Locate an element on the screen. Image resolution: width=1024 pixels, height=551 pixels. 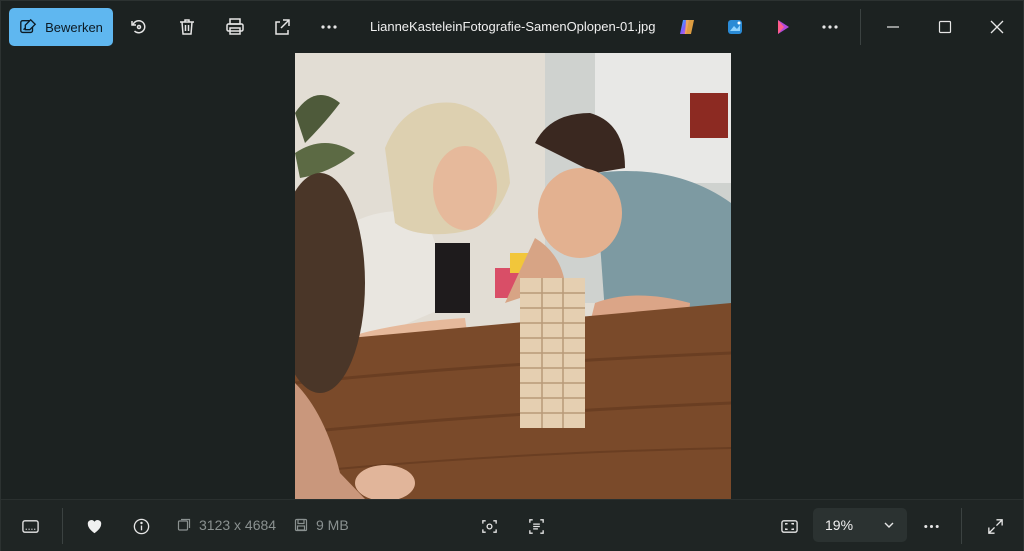
favorite-button is located at coordinates (94, 526).